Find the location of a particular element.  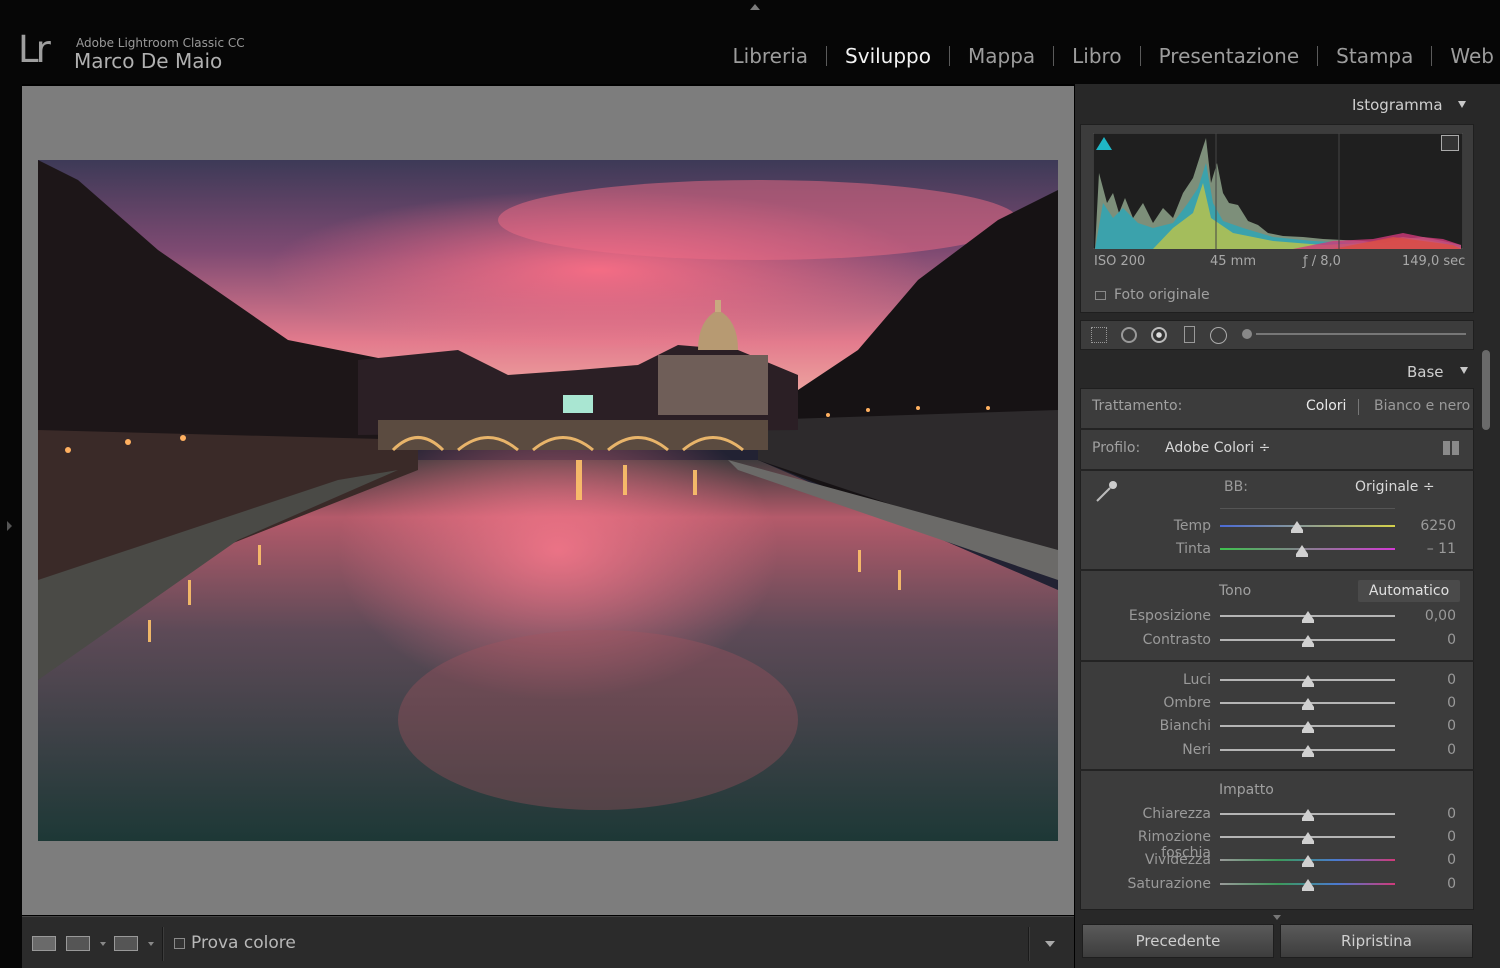

product-name: Adobe Lightroom Classic CC is located at coordinates (160, 43).